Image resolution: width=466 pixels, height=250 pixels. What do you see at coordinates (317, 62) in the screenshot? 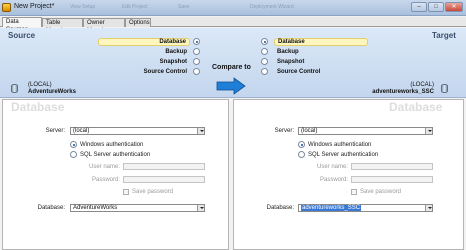
I see `target-option-snapshot: Snapshot` at bounding box center [317, 62].